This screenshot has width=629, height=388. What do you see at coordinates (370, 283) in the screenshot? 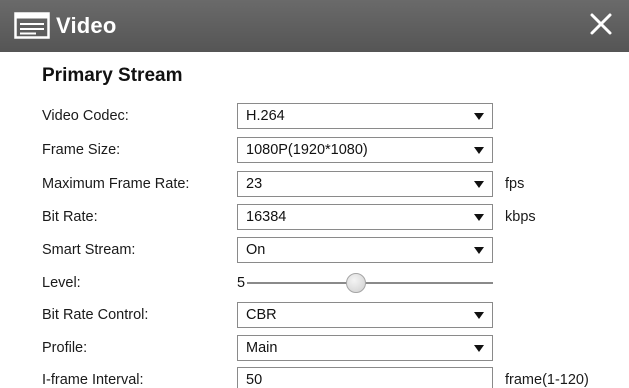
I see `level-slider-track` at bounding box center [370, 283].